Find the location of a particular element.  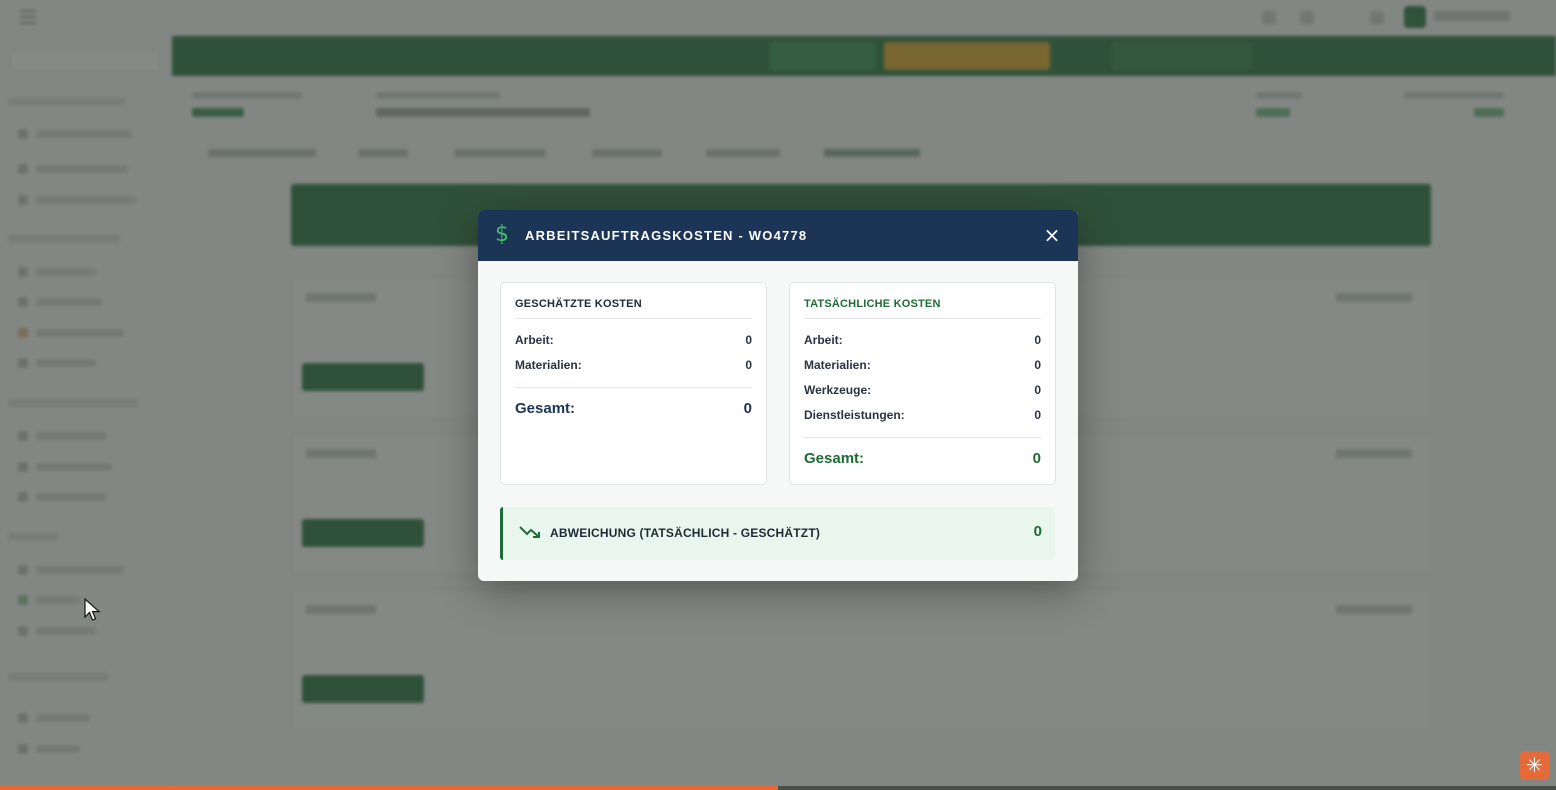

progress-bar is located at coordinates (778, 788).